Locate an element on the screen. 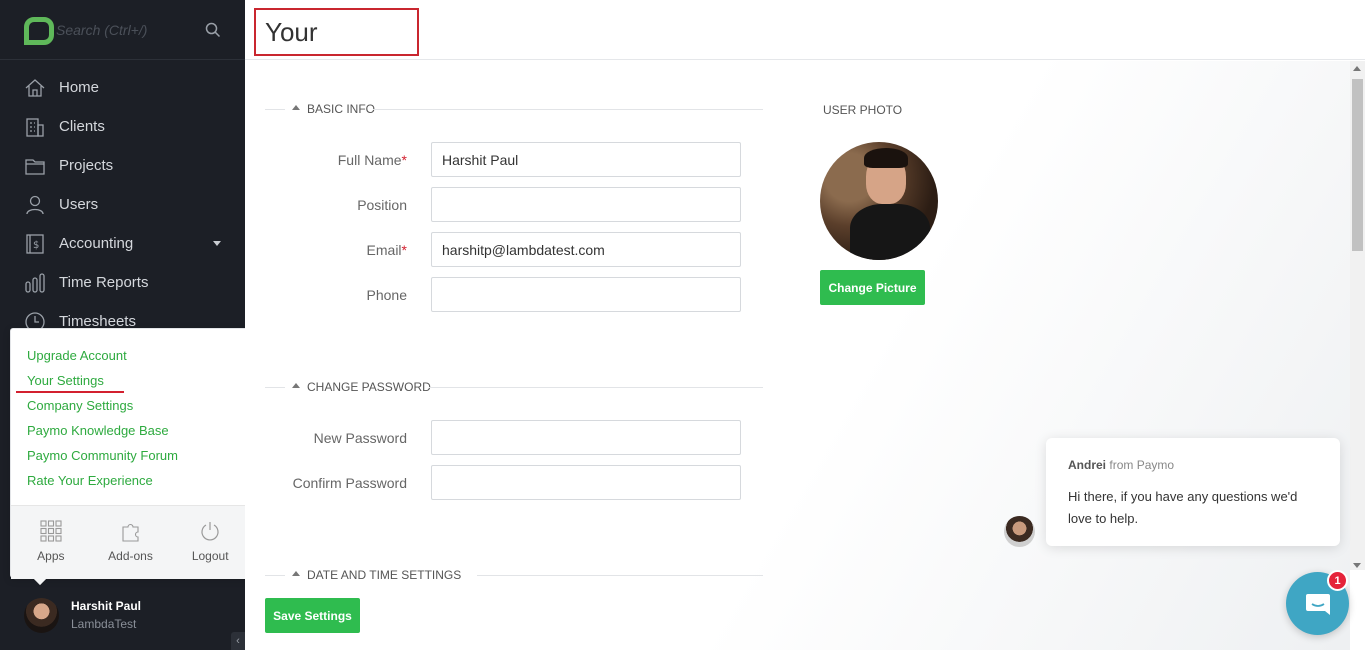 This screenshot has width=1365, height=650. section-title: BASIC INFO is located at coordinates (341, 109).